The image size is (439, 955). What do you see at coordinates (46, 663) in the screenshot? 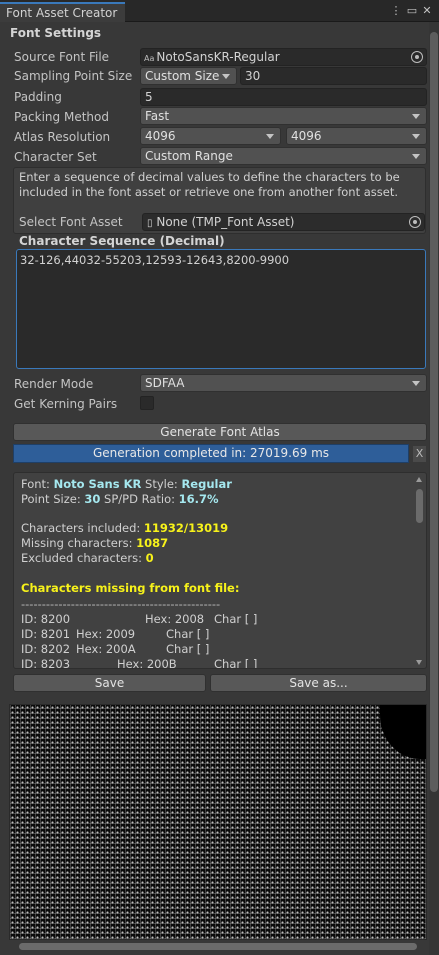
I see `row-id: ID: 8203` at bounding box center [46, 663].